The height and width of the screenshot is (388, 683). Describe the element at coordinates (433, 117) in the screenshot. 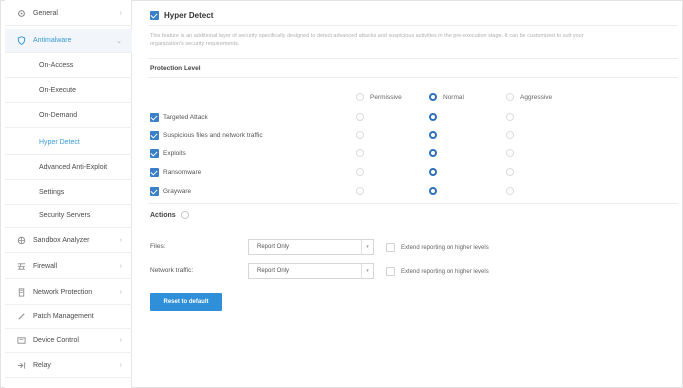

I see `targeted-attack-normal-radio` at that location.